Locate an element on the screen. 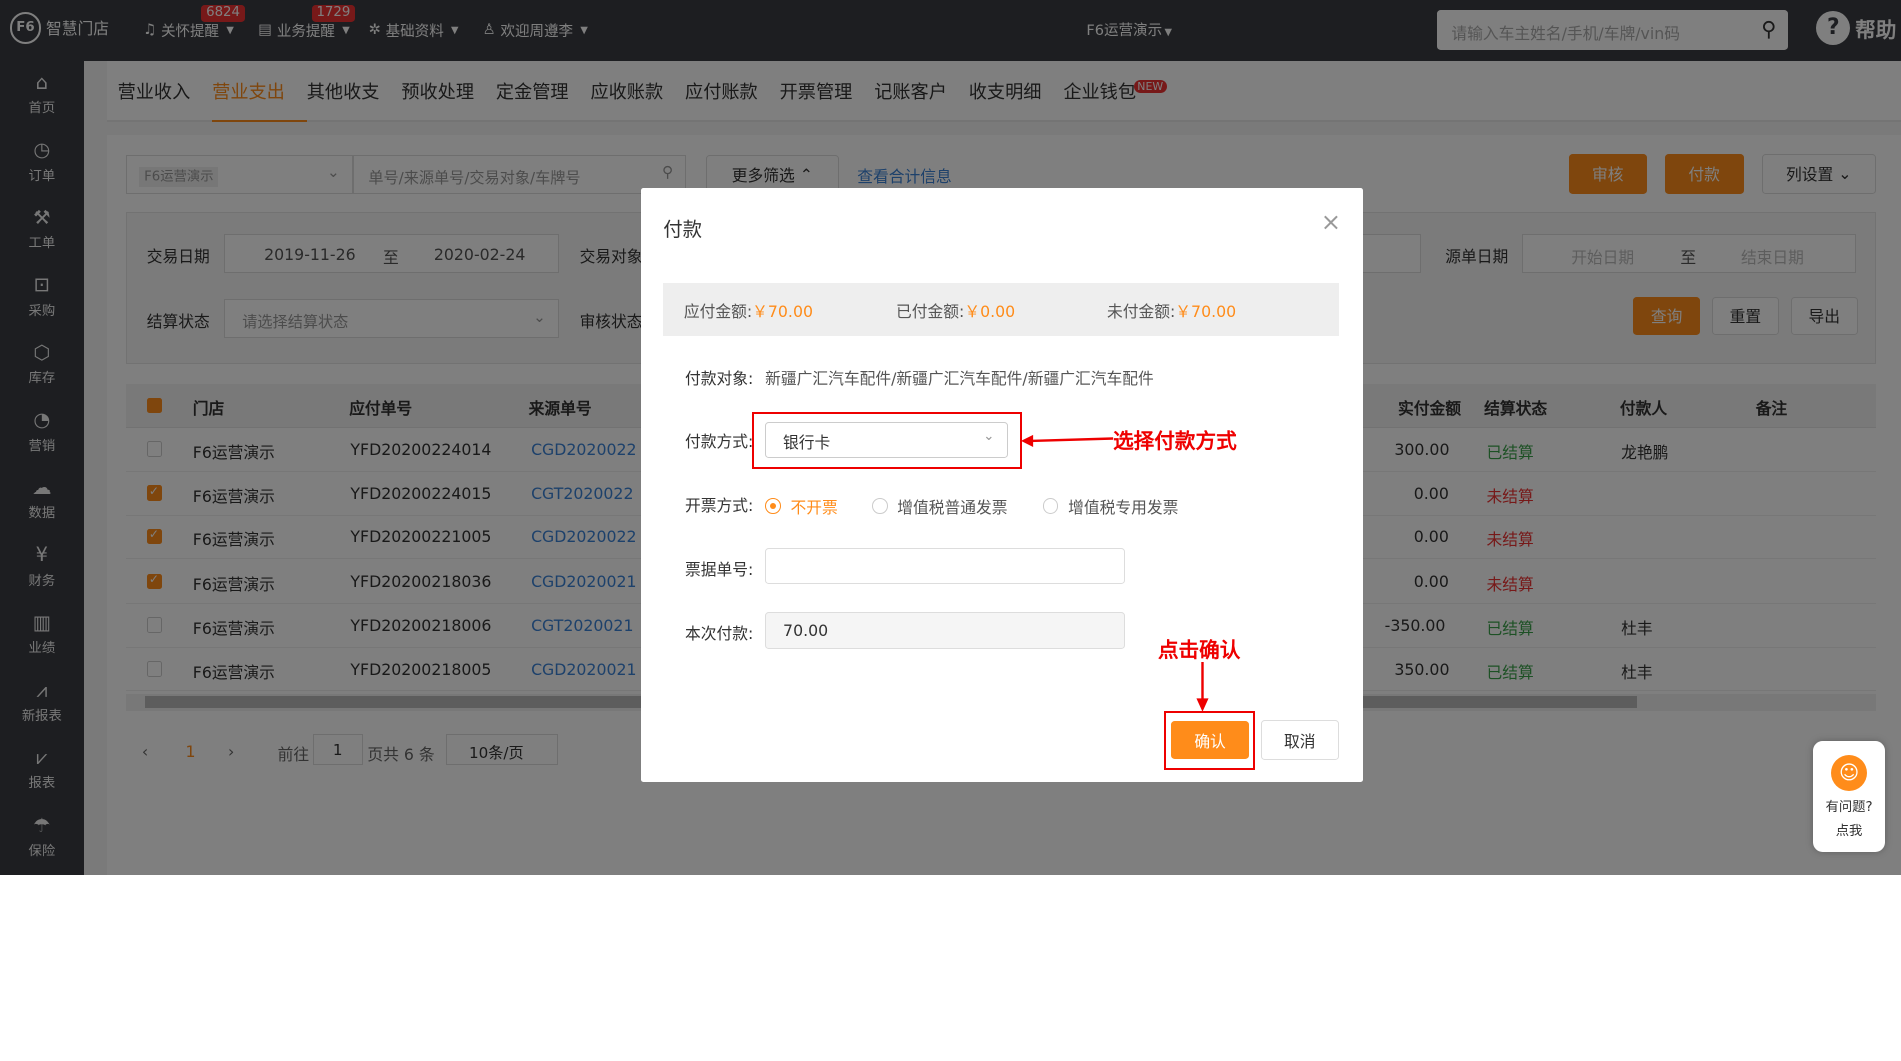 The image size is (1901, 1061). close-icon: × is located at coordinates (1331, 221).